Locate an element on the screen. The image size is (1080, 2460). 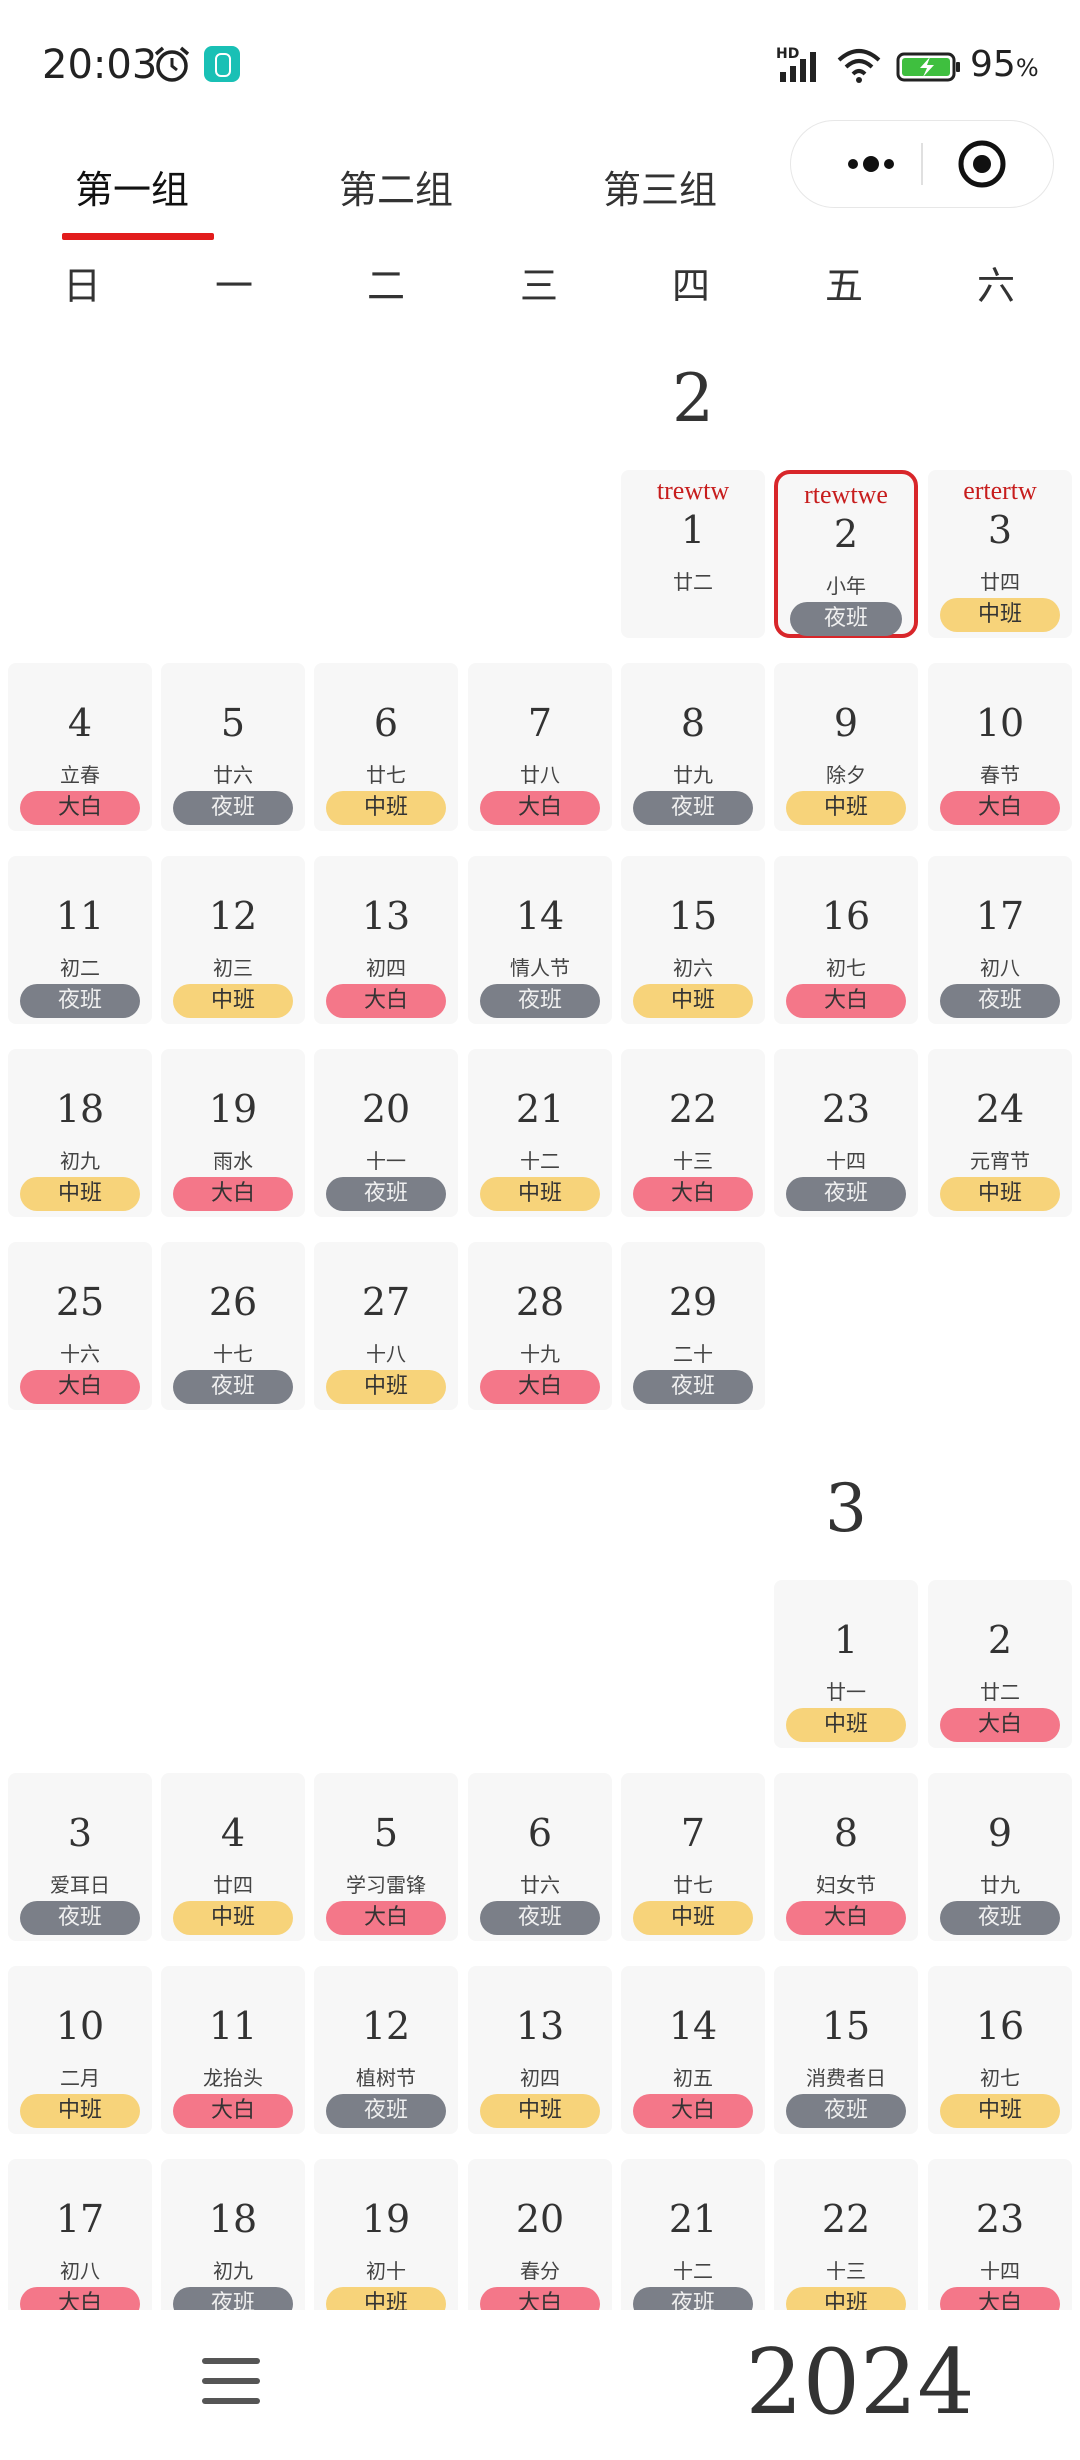
day-cell: 17 初八 大白 is located at coordinates (80, 2234).